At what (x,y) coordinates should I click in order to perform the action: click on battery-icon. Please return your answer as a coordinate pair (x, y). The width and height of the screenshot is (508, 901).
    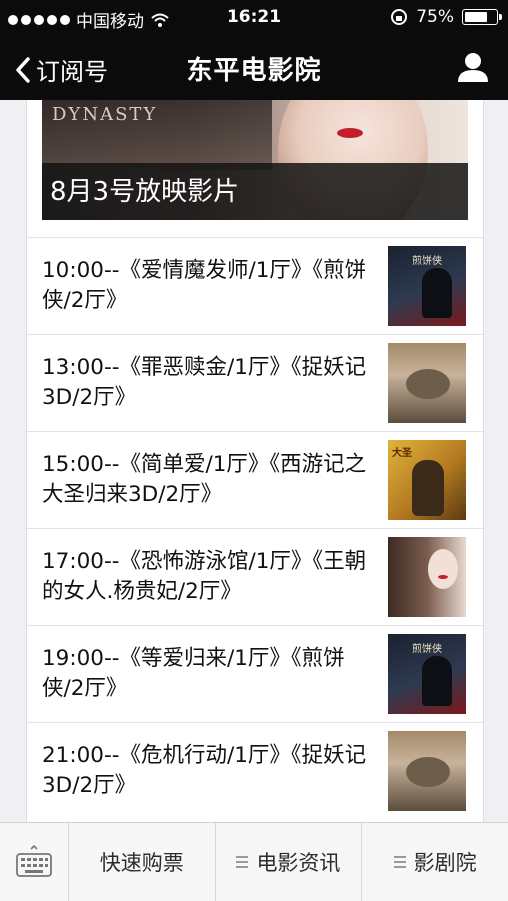
    Looking at the image, I should click on (482, 17).